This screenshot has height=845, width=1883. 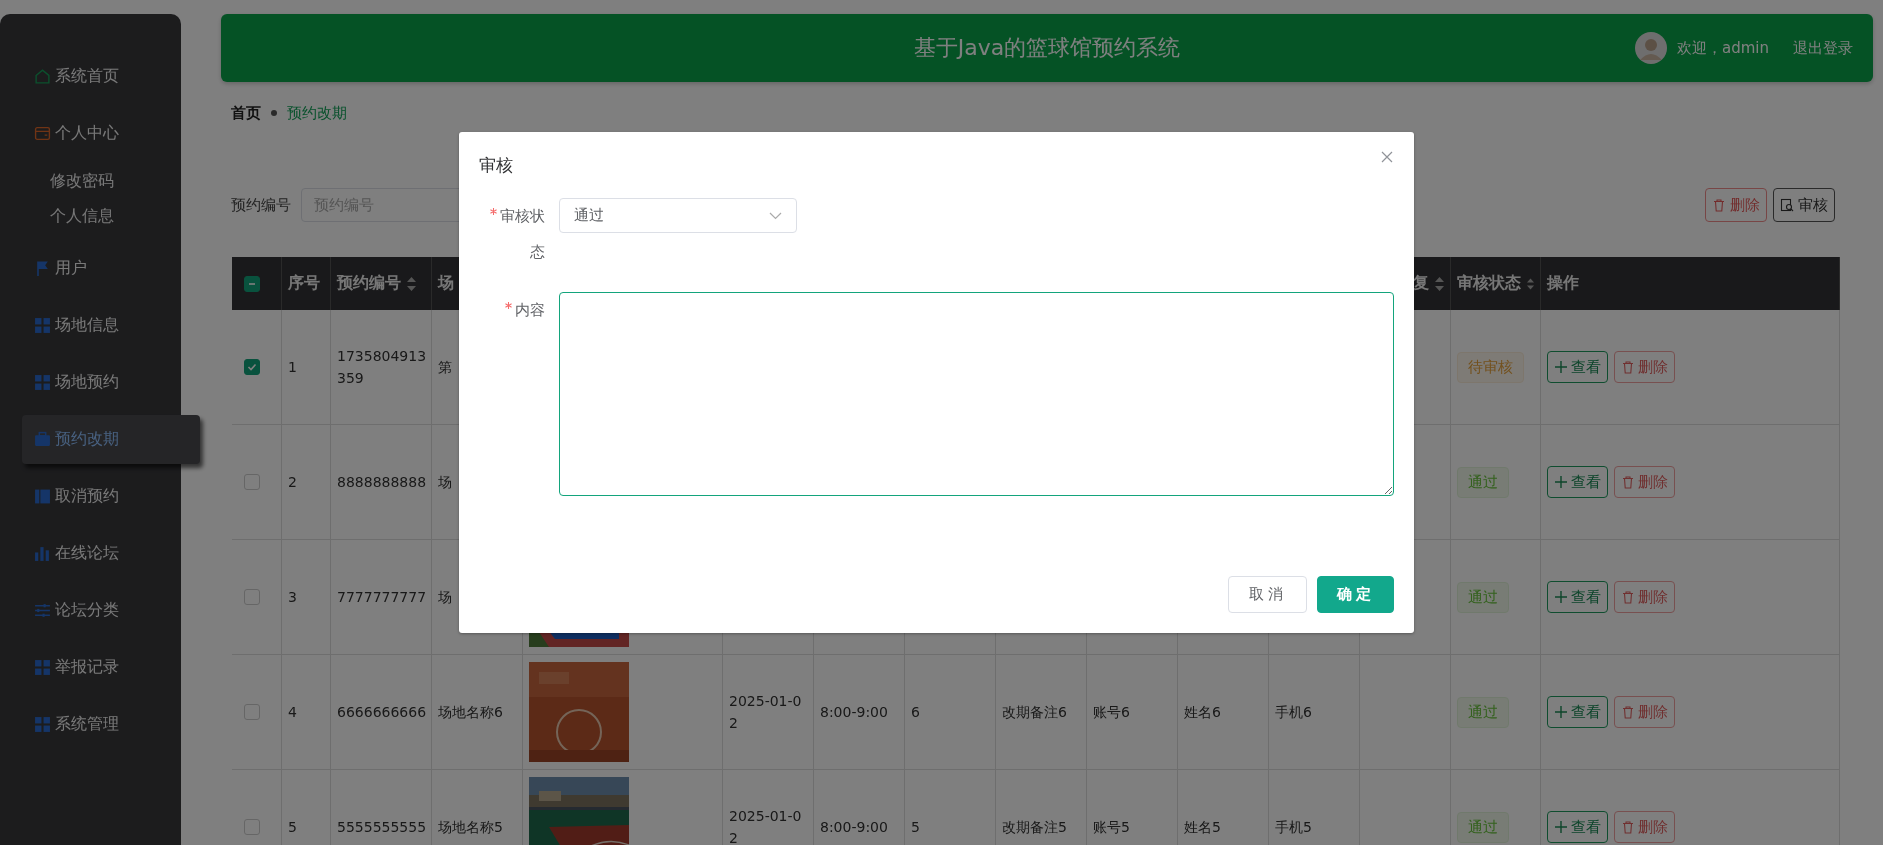 What do you see at coordinates (42, 76) in the screenshot?
I see `home-icon` at bounding box center [42, 76].